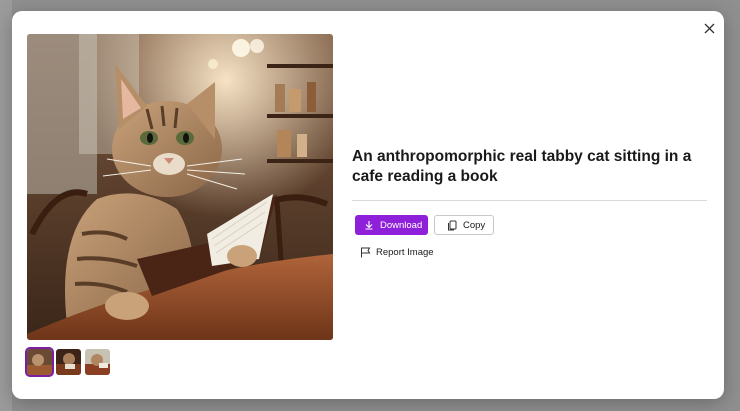 The height and width of the screenshot is (411, 740). I want to click on report-label: Report Image, so click(405, 252).